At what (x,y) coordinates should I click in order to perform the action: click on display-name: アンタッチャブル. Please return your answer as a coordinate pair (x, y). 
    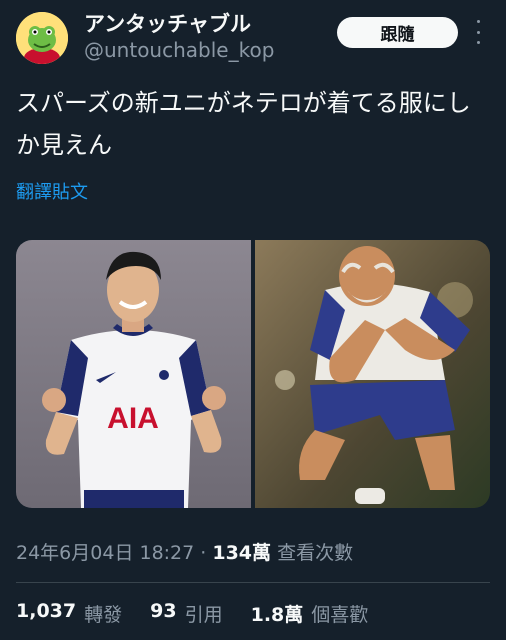
    Looking at the image, I should click on (167, 23).